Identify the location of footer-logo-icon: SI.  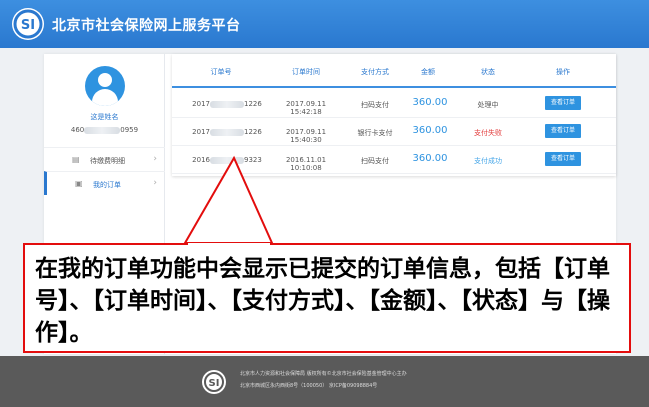
(214, 382).